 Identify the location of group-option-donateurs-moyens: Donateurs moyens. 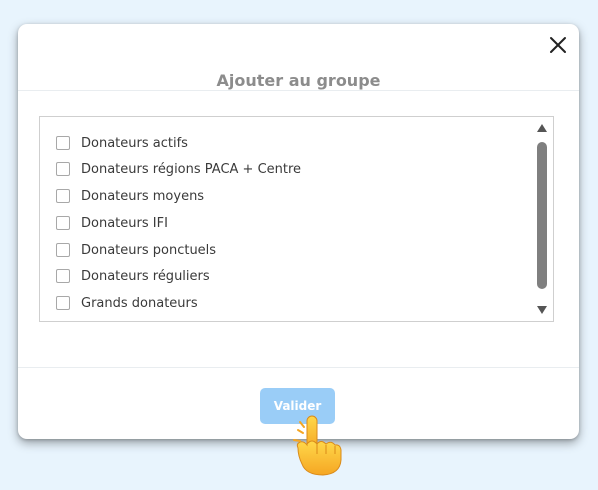
(130, 196).